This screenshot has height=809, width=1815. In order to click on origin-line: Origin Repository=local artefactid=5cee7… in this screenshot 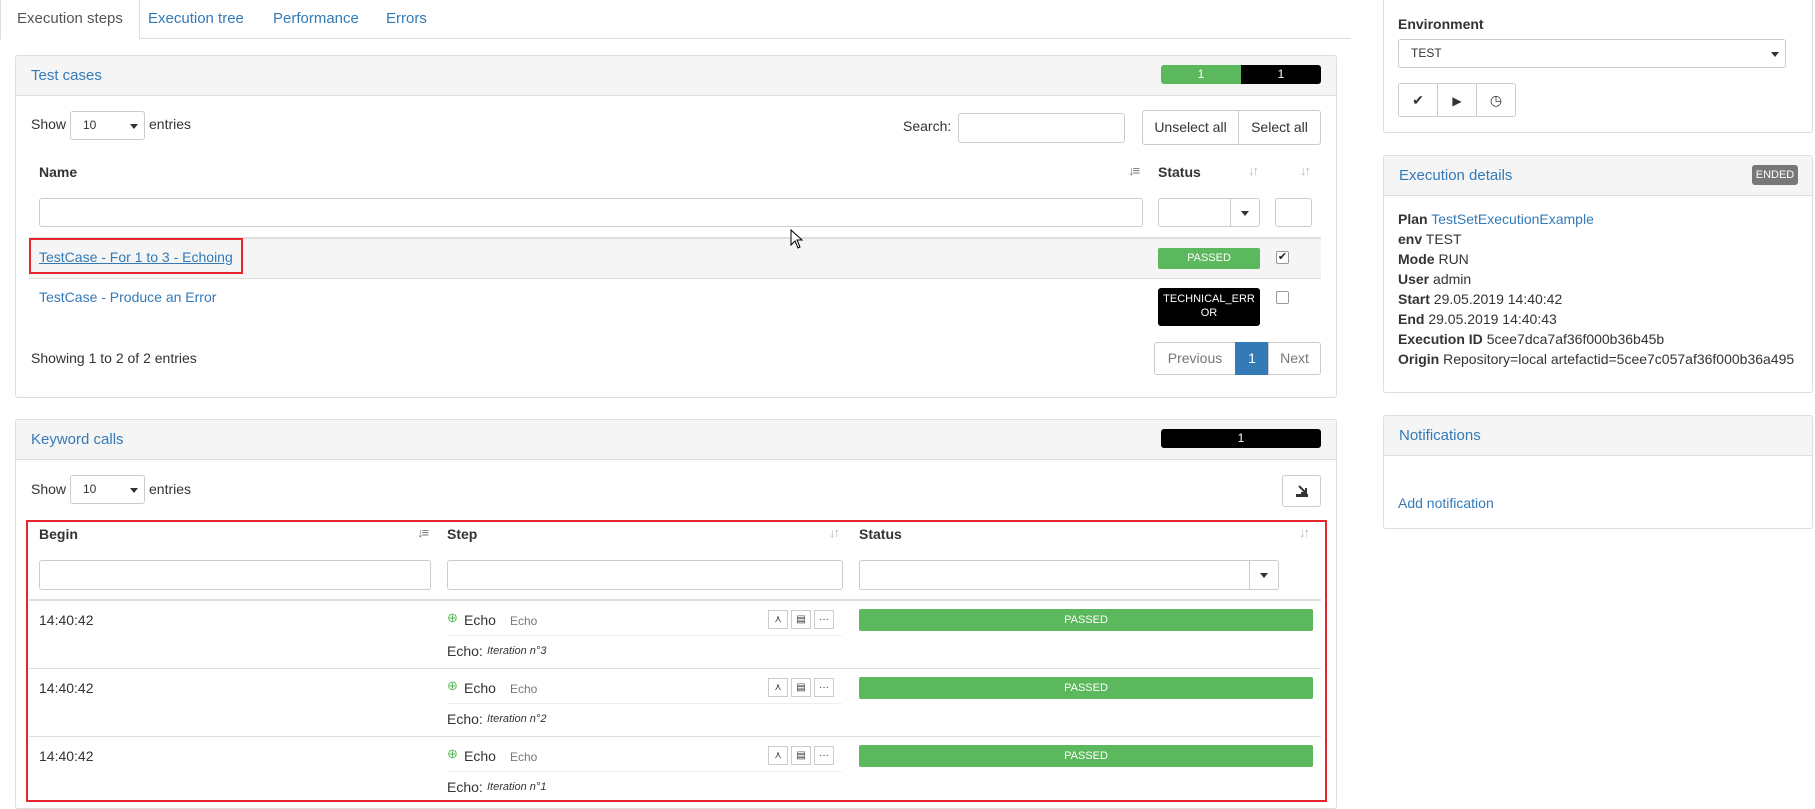, I will do `click(1596, 359)`.